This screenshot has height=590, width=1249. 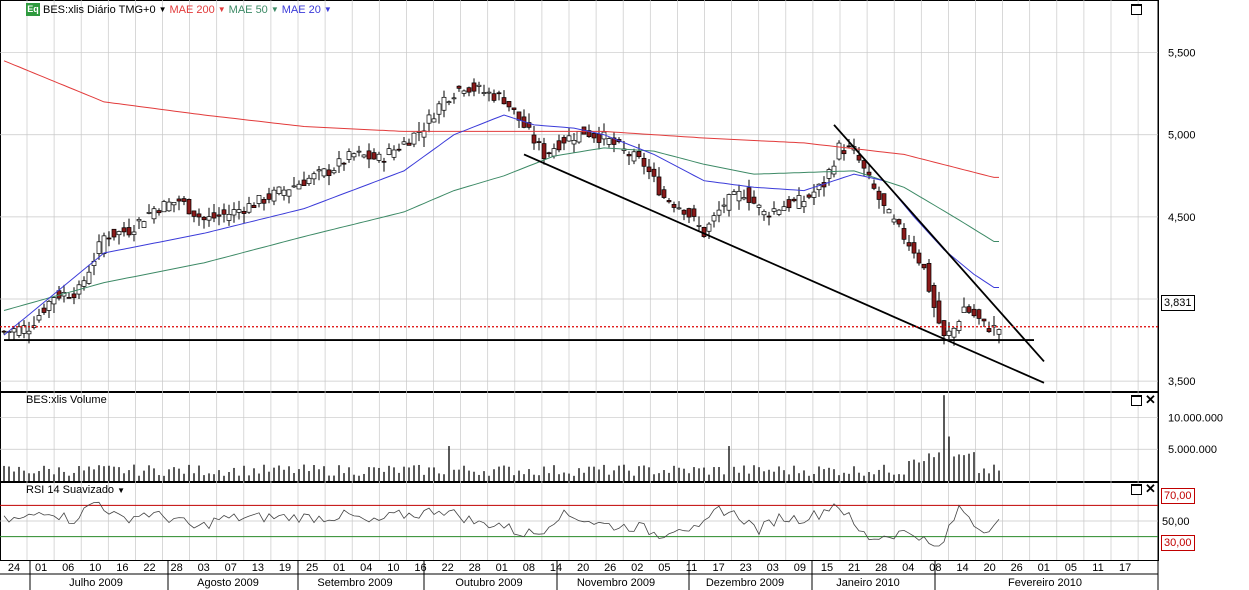 I want to click on close-volume-panel-icon: ✕, so click(x=1150, y=399).